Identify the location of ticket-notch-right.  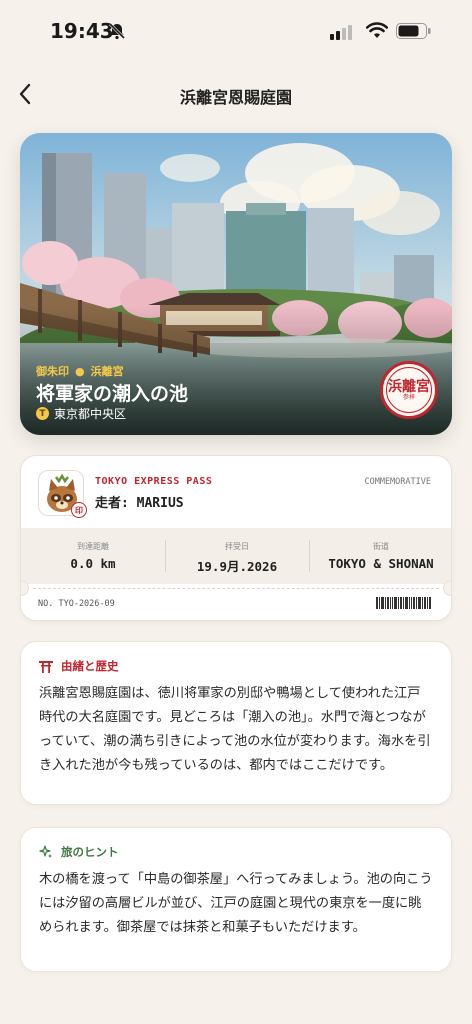
(447, 588).